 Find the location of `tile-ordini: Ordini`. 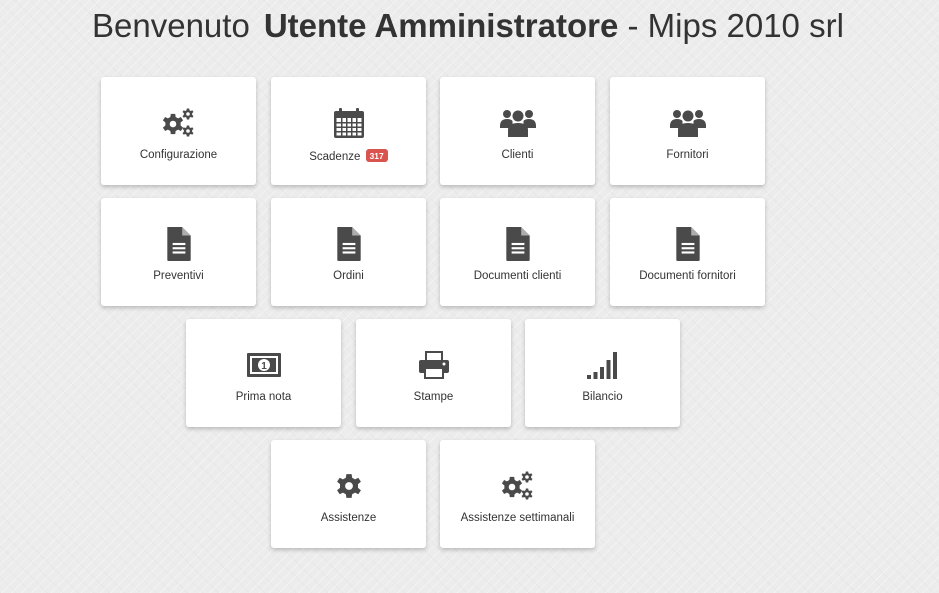

tile-ordini: Ordini is located at coordinates (348, 252).